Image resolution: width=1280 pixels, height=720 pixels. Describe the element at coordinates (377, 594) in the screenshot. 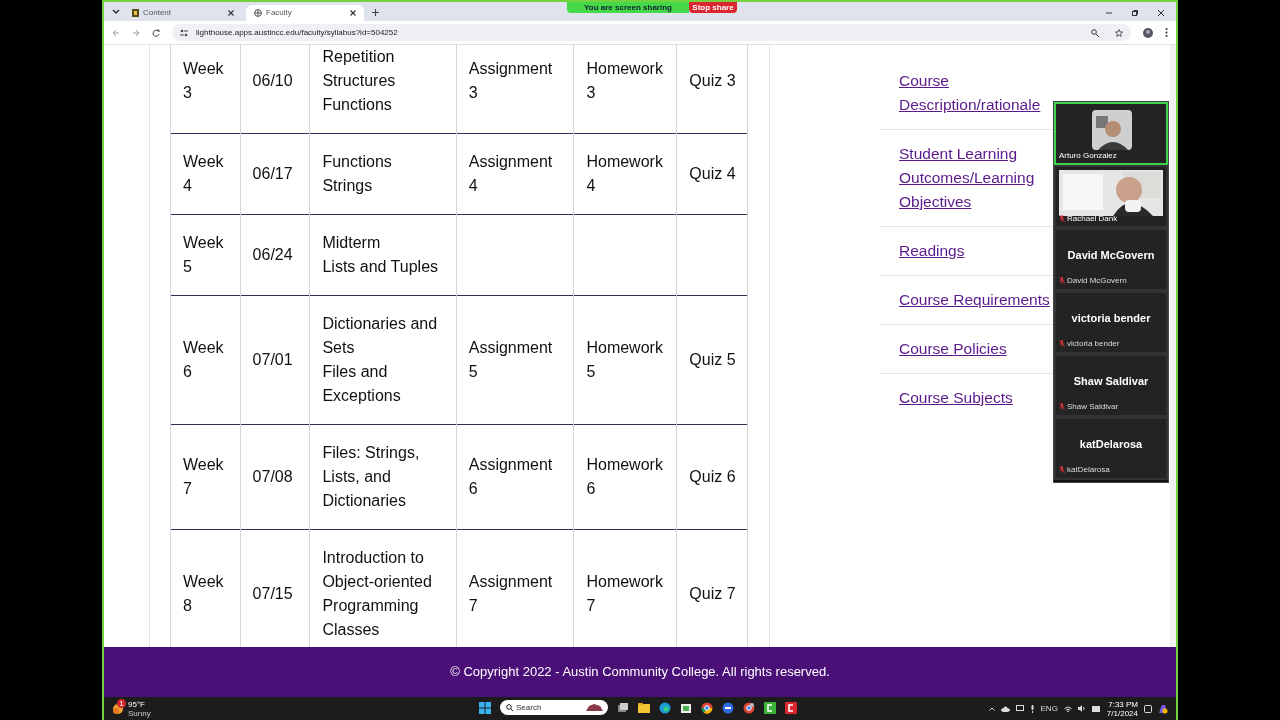

I see `topic-text: Introduction to Object-oriented Programming Classes` at that location.